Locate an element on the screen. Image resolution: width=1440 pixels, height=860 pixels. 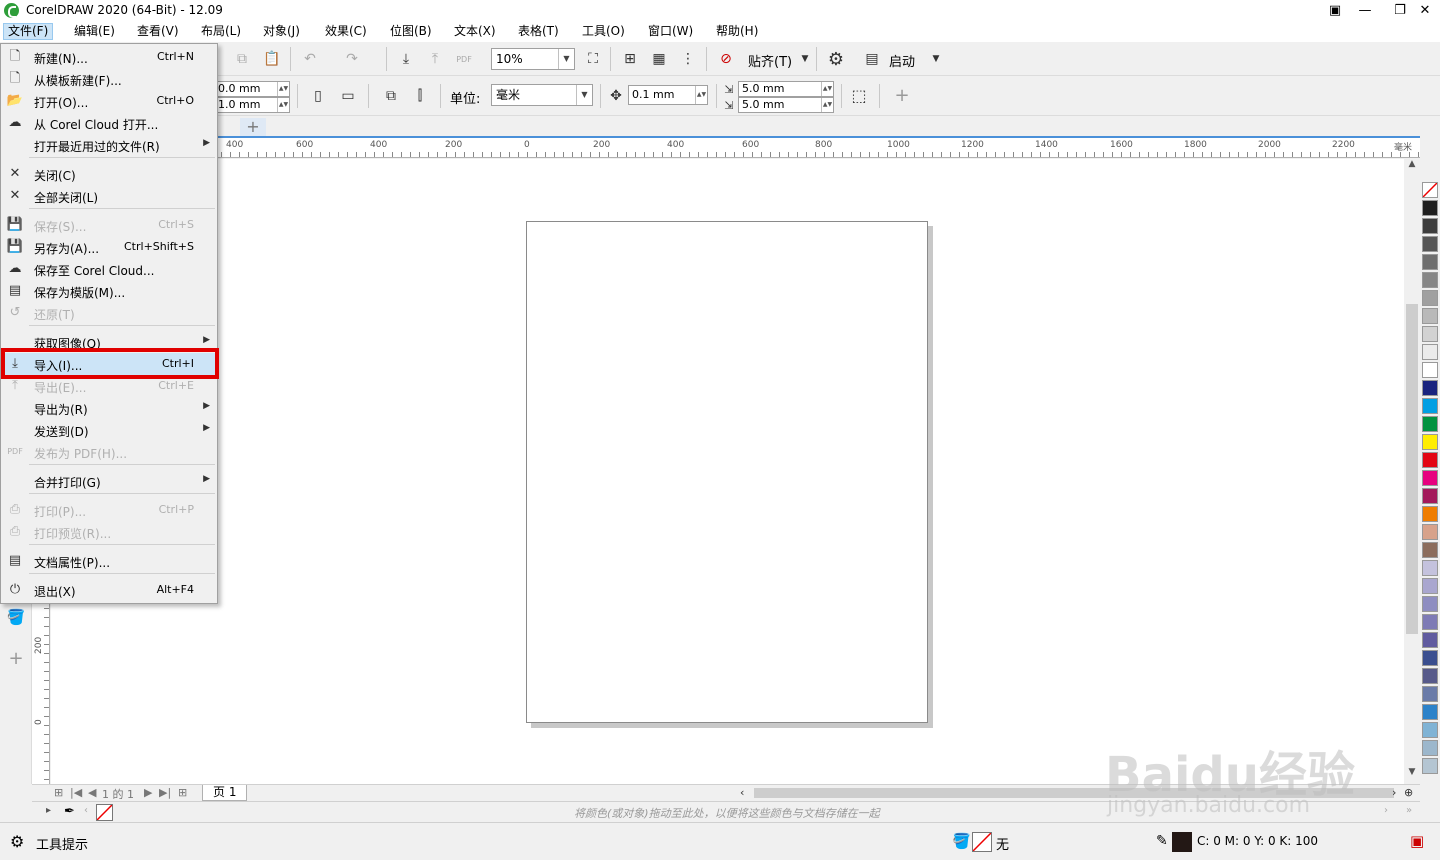
scroll-left-icon: ‹ is located at coordinates (742, 792).